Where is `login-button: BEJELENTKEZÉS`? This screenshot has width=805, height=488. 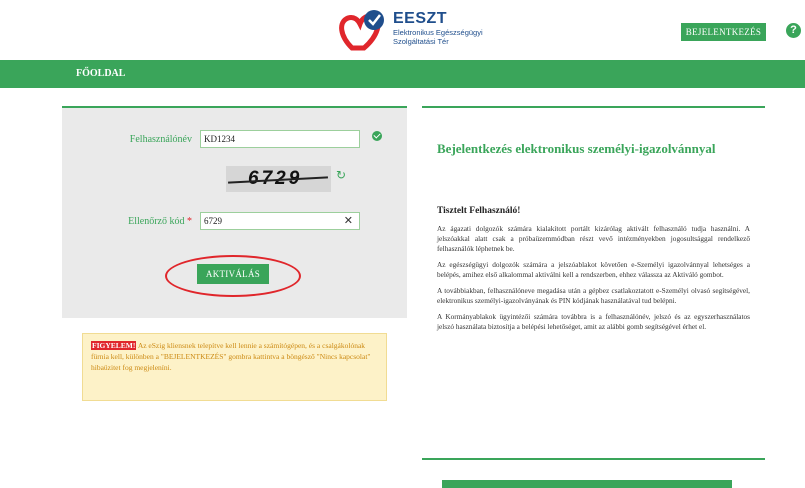
login-button: BEJELENTKEZÉS is located at coordinates (723, 32).